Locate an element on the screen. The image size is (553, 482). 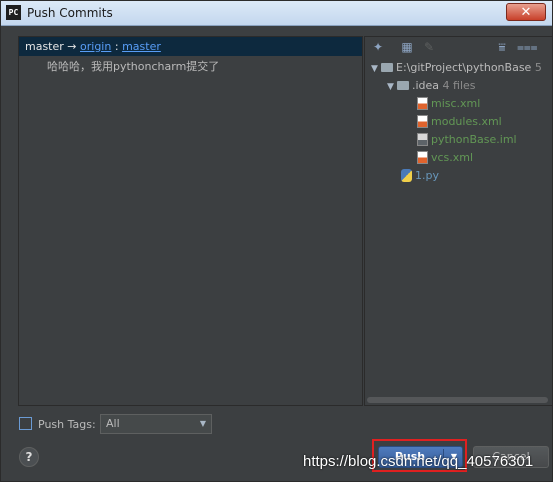
arrow-icon: → is located at coordinates (72, 46).